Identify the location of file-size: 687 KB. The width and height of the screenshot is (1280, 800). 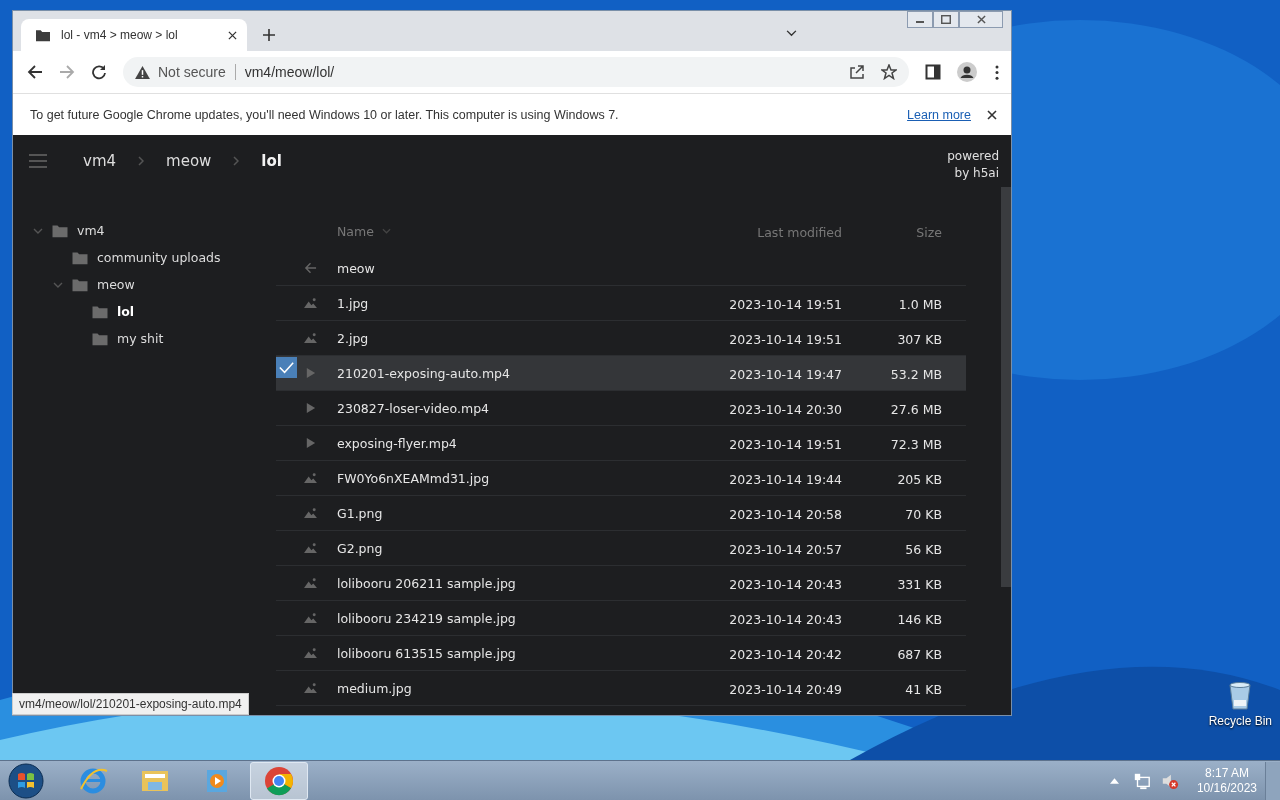
(919, 654).